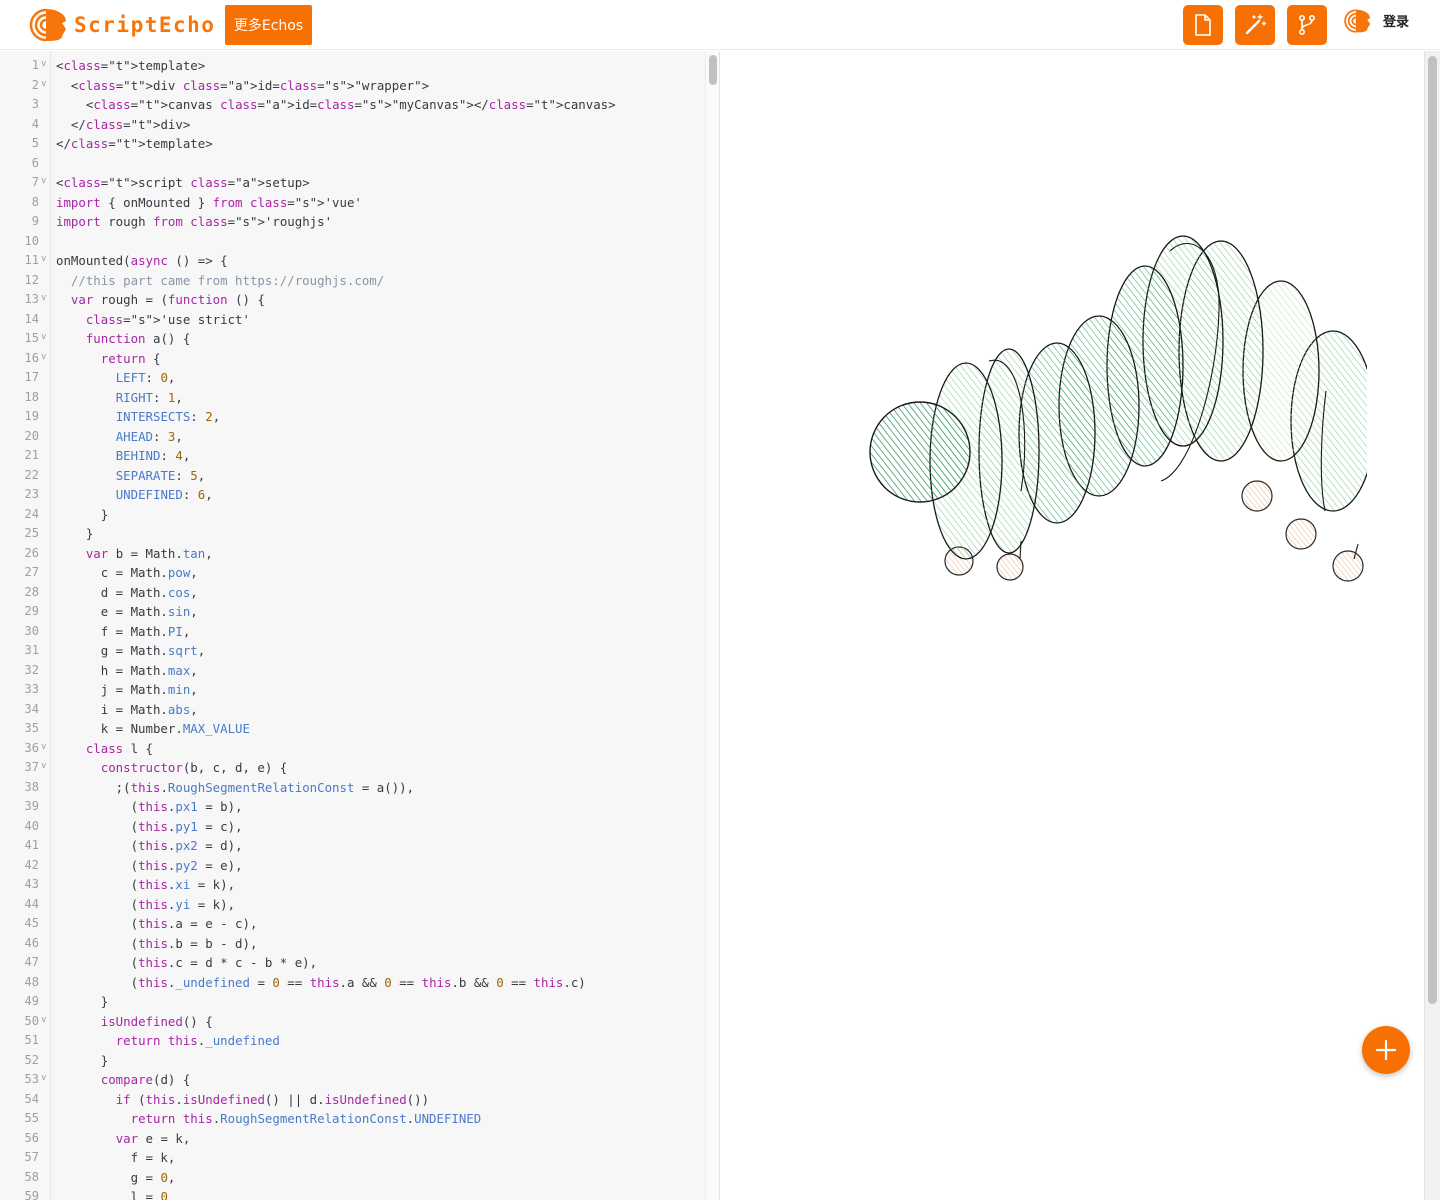 This screenshot has width=1440, height=1200. Describe the element at coordinates (116, 1177) in the screenshot. I see `code-text: g = 0,` at that location.